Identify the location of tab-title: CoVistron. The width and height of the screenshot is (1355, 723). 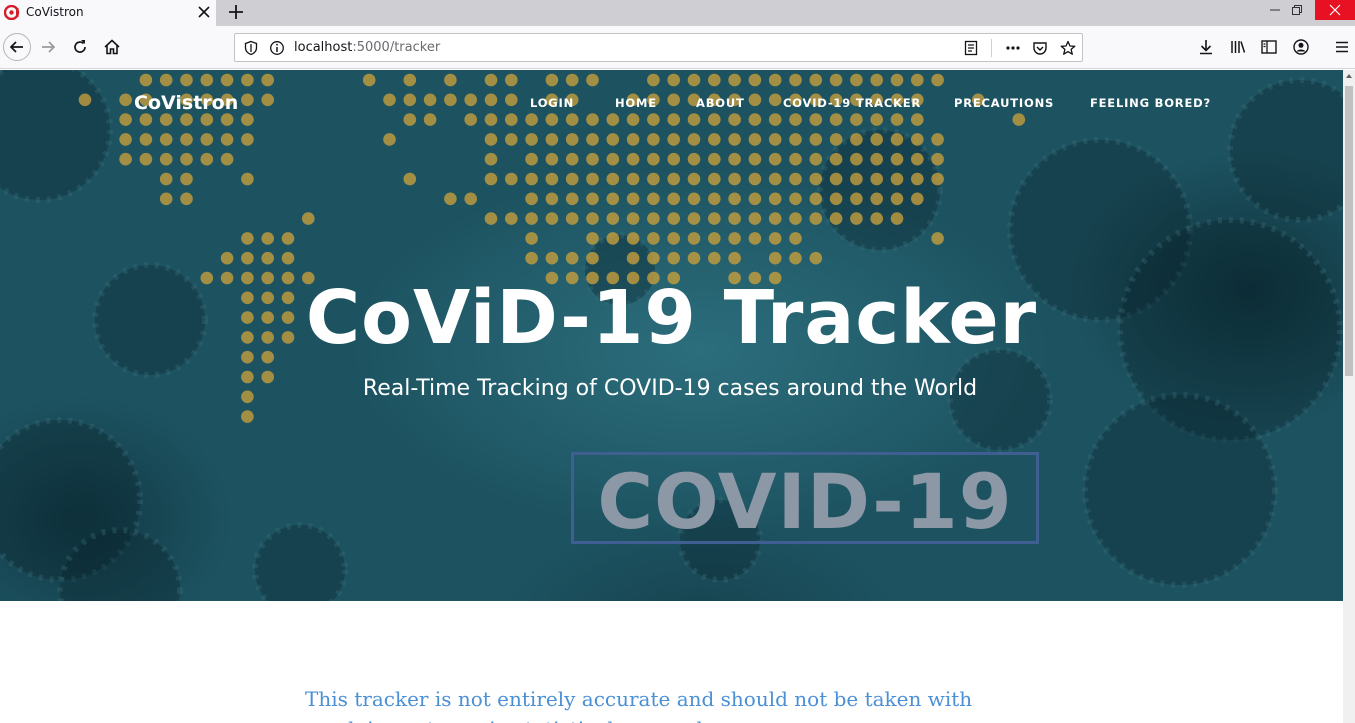
(55, 12).